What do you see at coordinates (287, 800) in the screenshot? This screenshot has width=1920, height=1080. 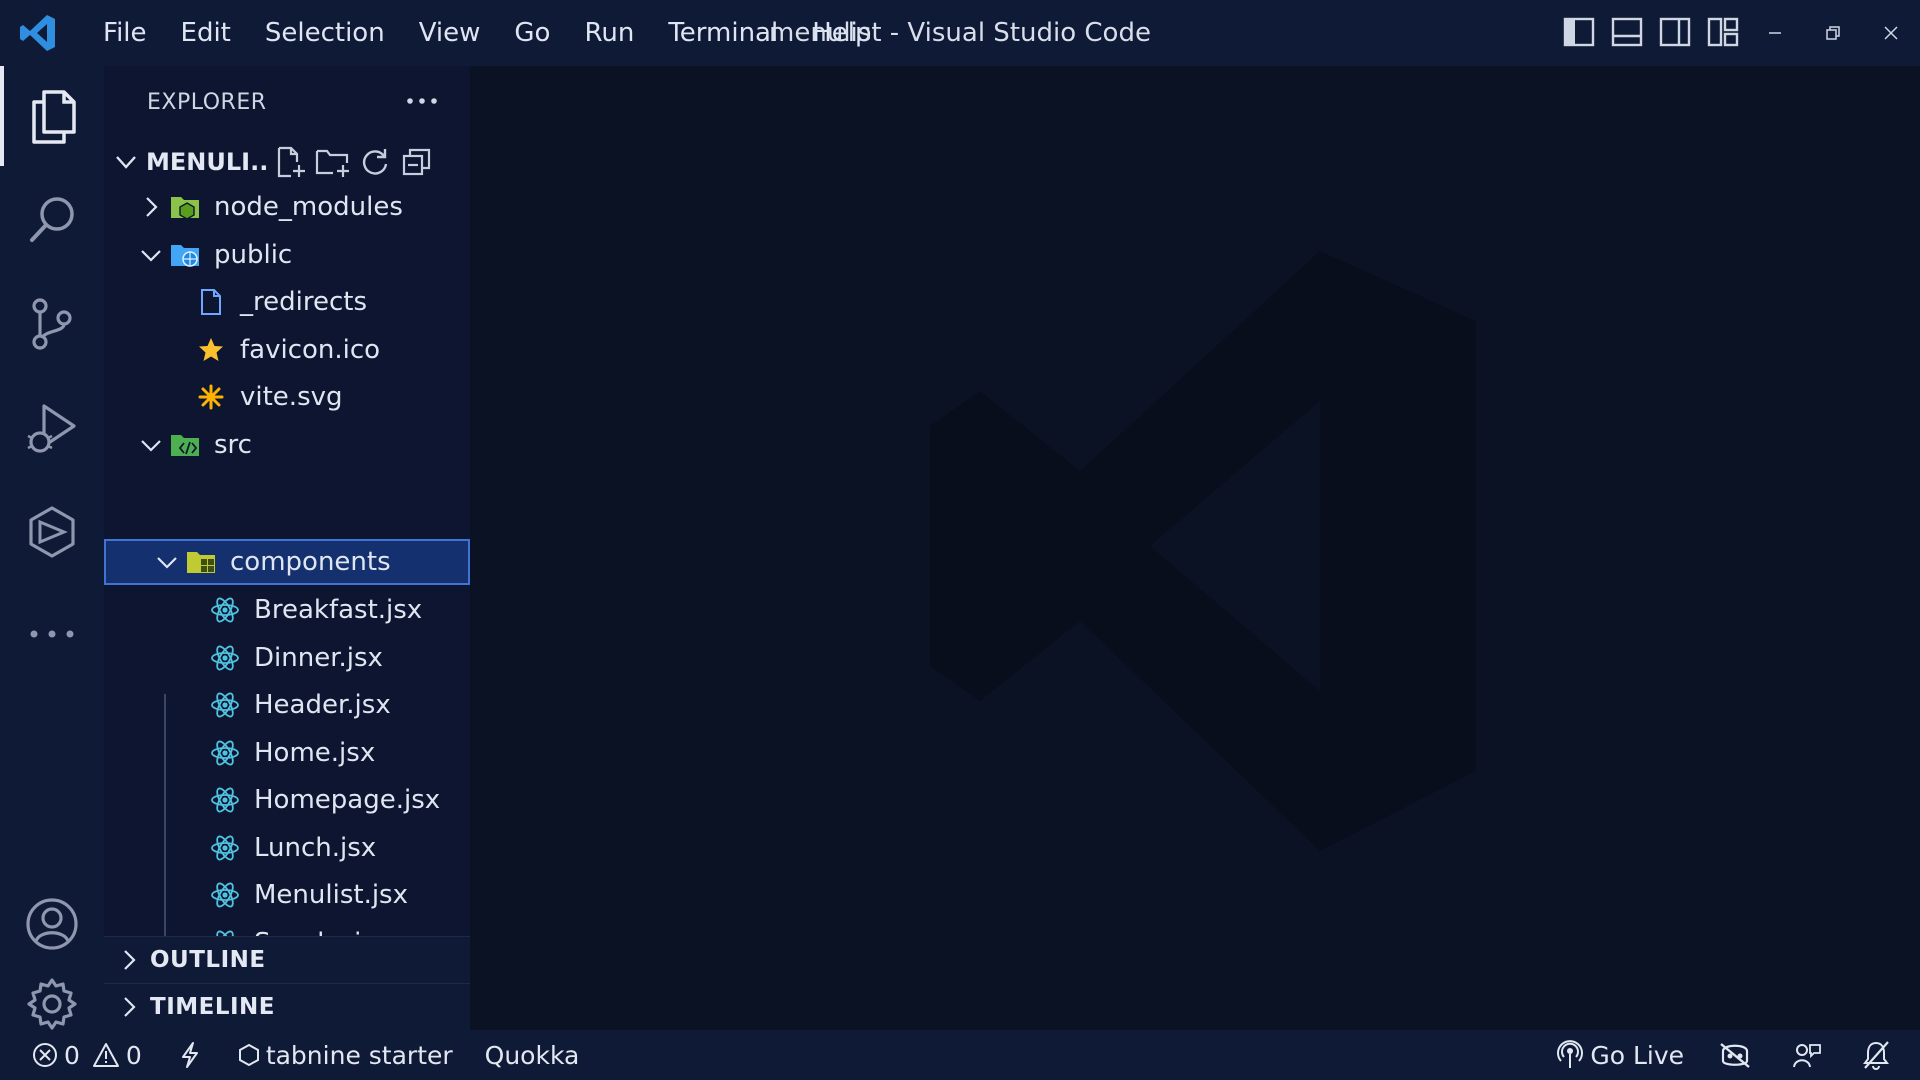 I see `tree-item-homepage-jsx: Homepage.jsx` at bounding box center [287, 800].